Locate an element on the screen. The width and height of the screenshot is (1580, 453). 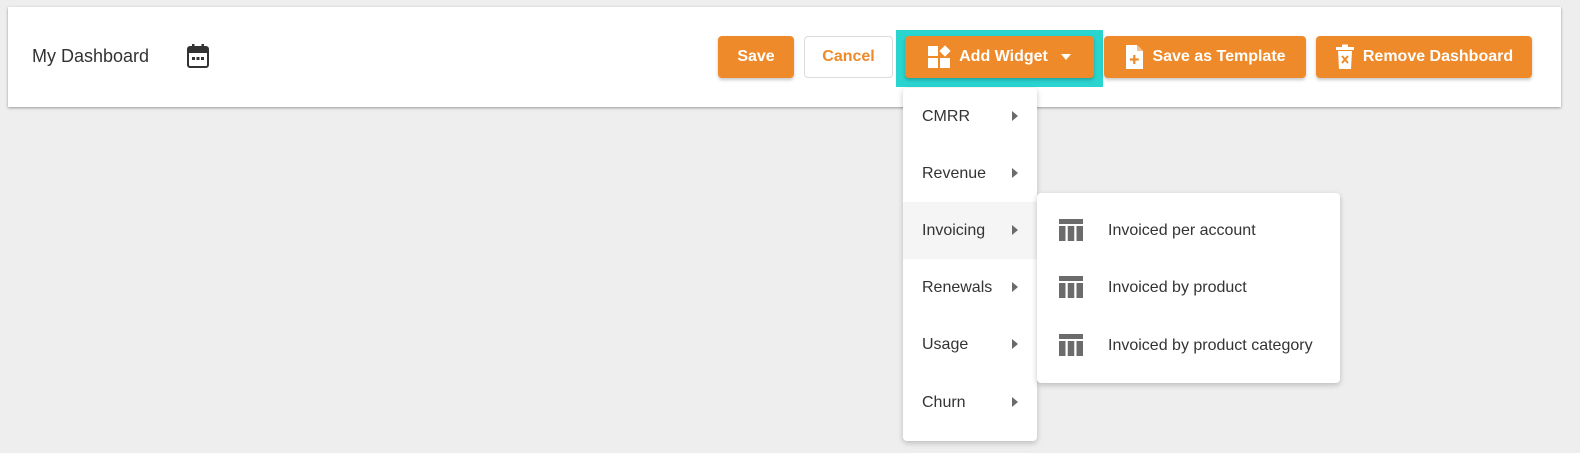
save-as-template-label: Save as Template is located at coordinates (1219, 56).